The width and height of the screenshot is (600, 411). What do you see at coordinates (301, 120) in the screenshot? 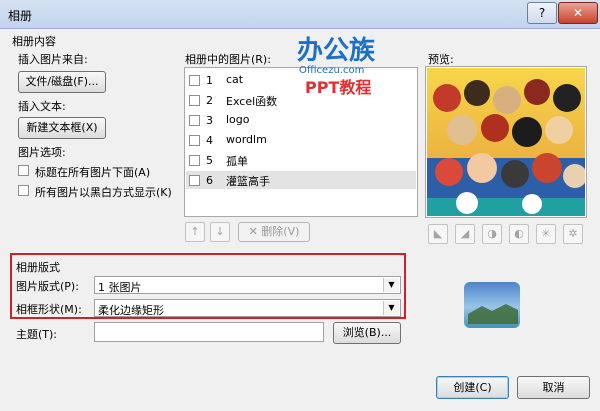
I see `list-item: 3 logo` at bounding box center [301, 120].